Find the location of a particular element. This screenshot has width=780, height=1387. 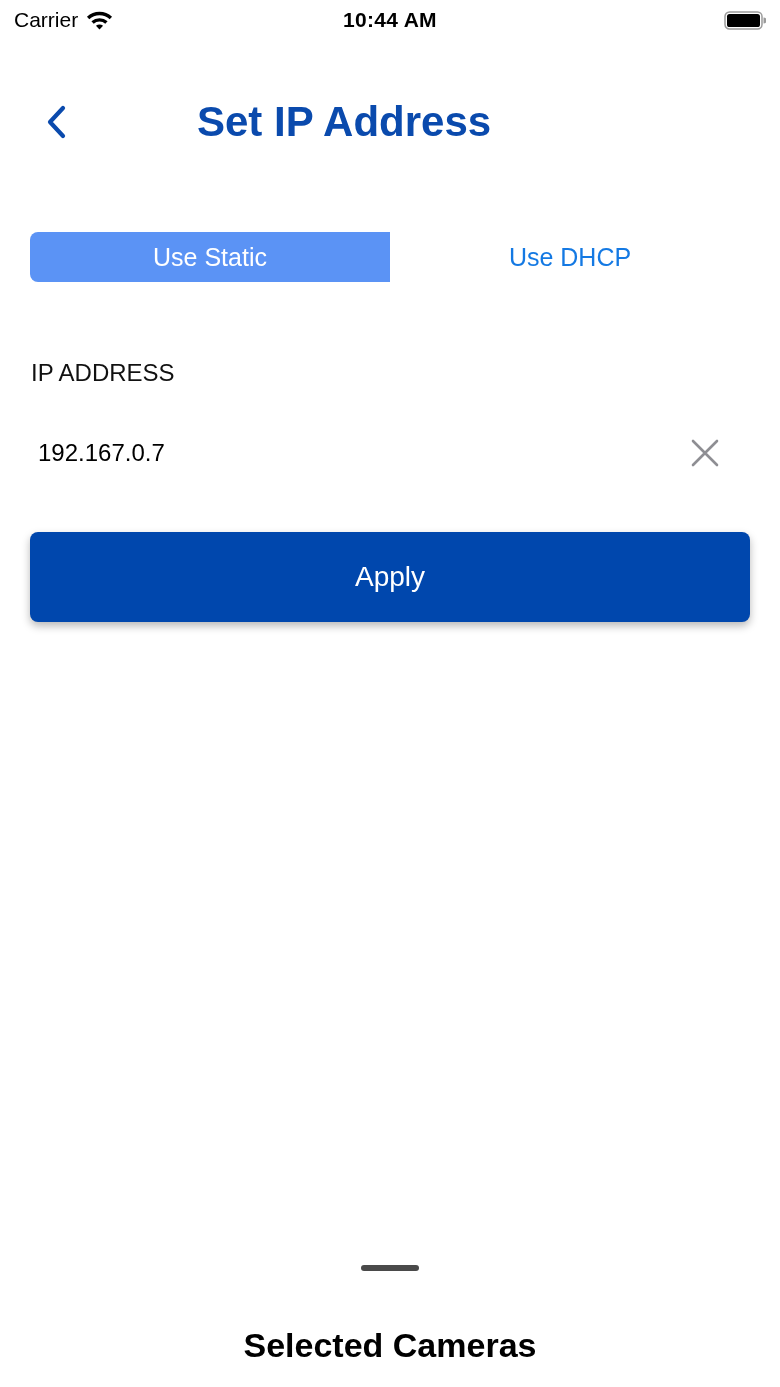

carrier-name: Carrier is located at coordinates (46, 20).